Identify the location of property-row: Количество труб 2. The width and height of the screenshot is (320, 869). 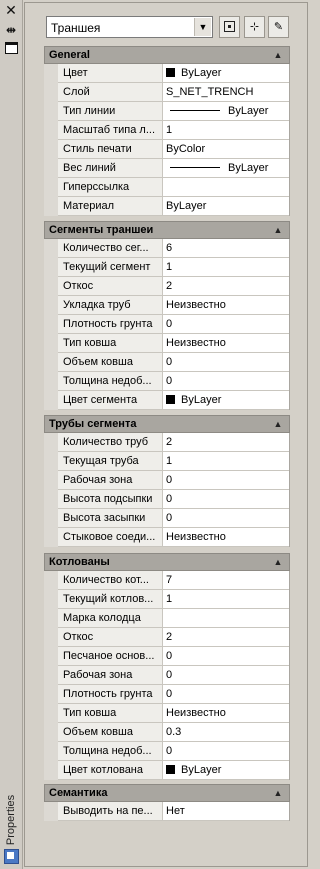
(173, 442).